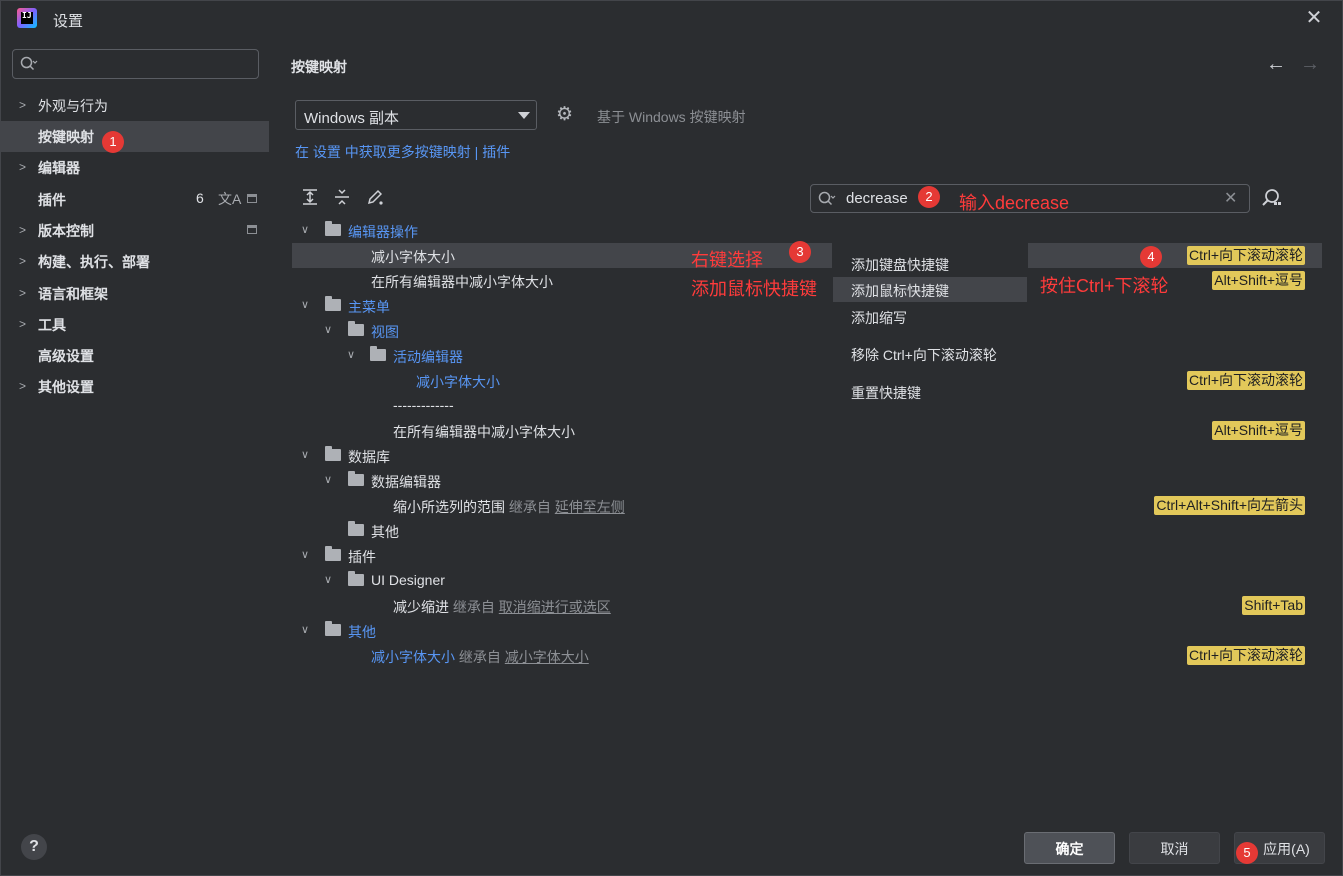  What do you see at coordinates (252, 198) in the screenshot?
I see `window-icon` at bounding box center [252, 198].